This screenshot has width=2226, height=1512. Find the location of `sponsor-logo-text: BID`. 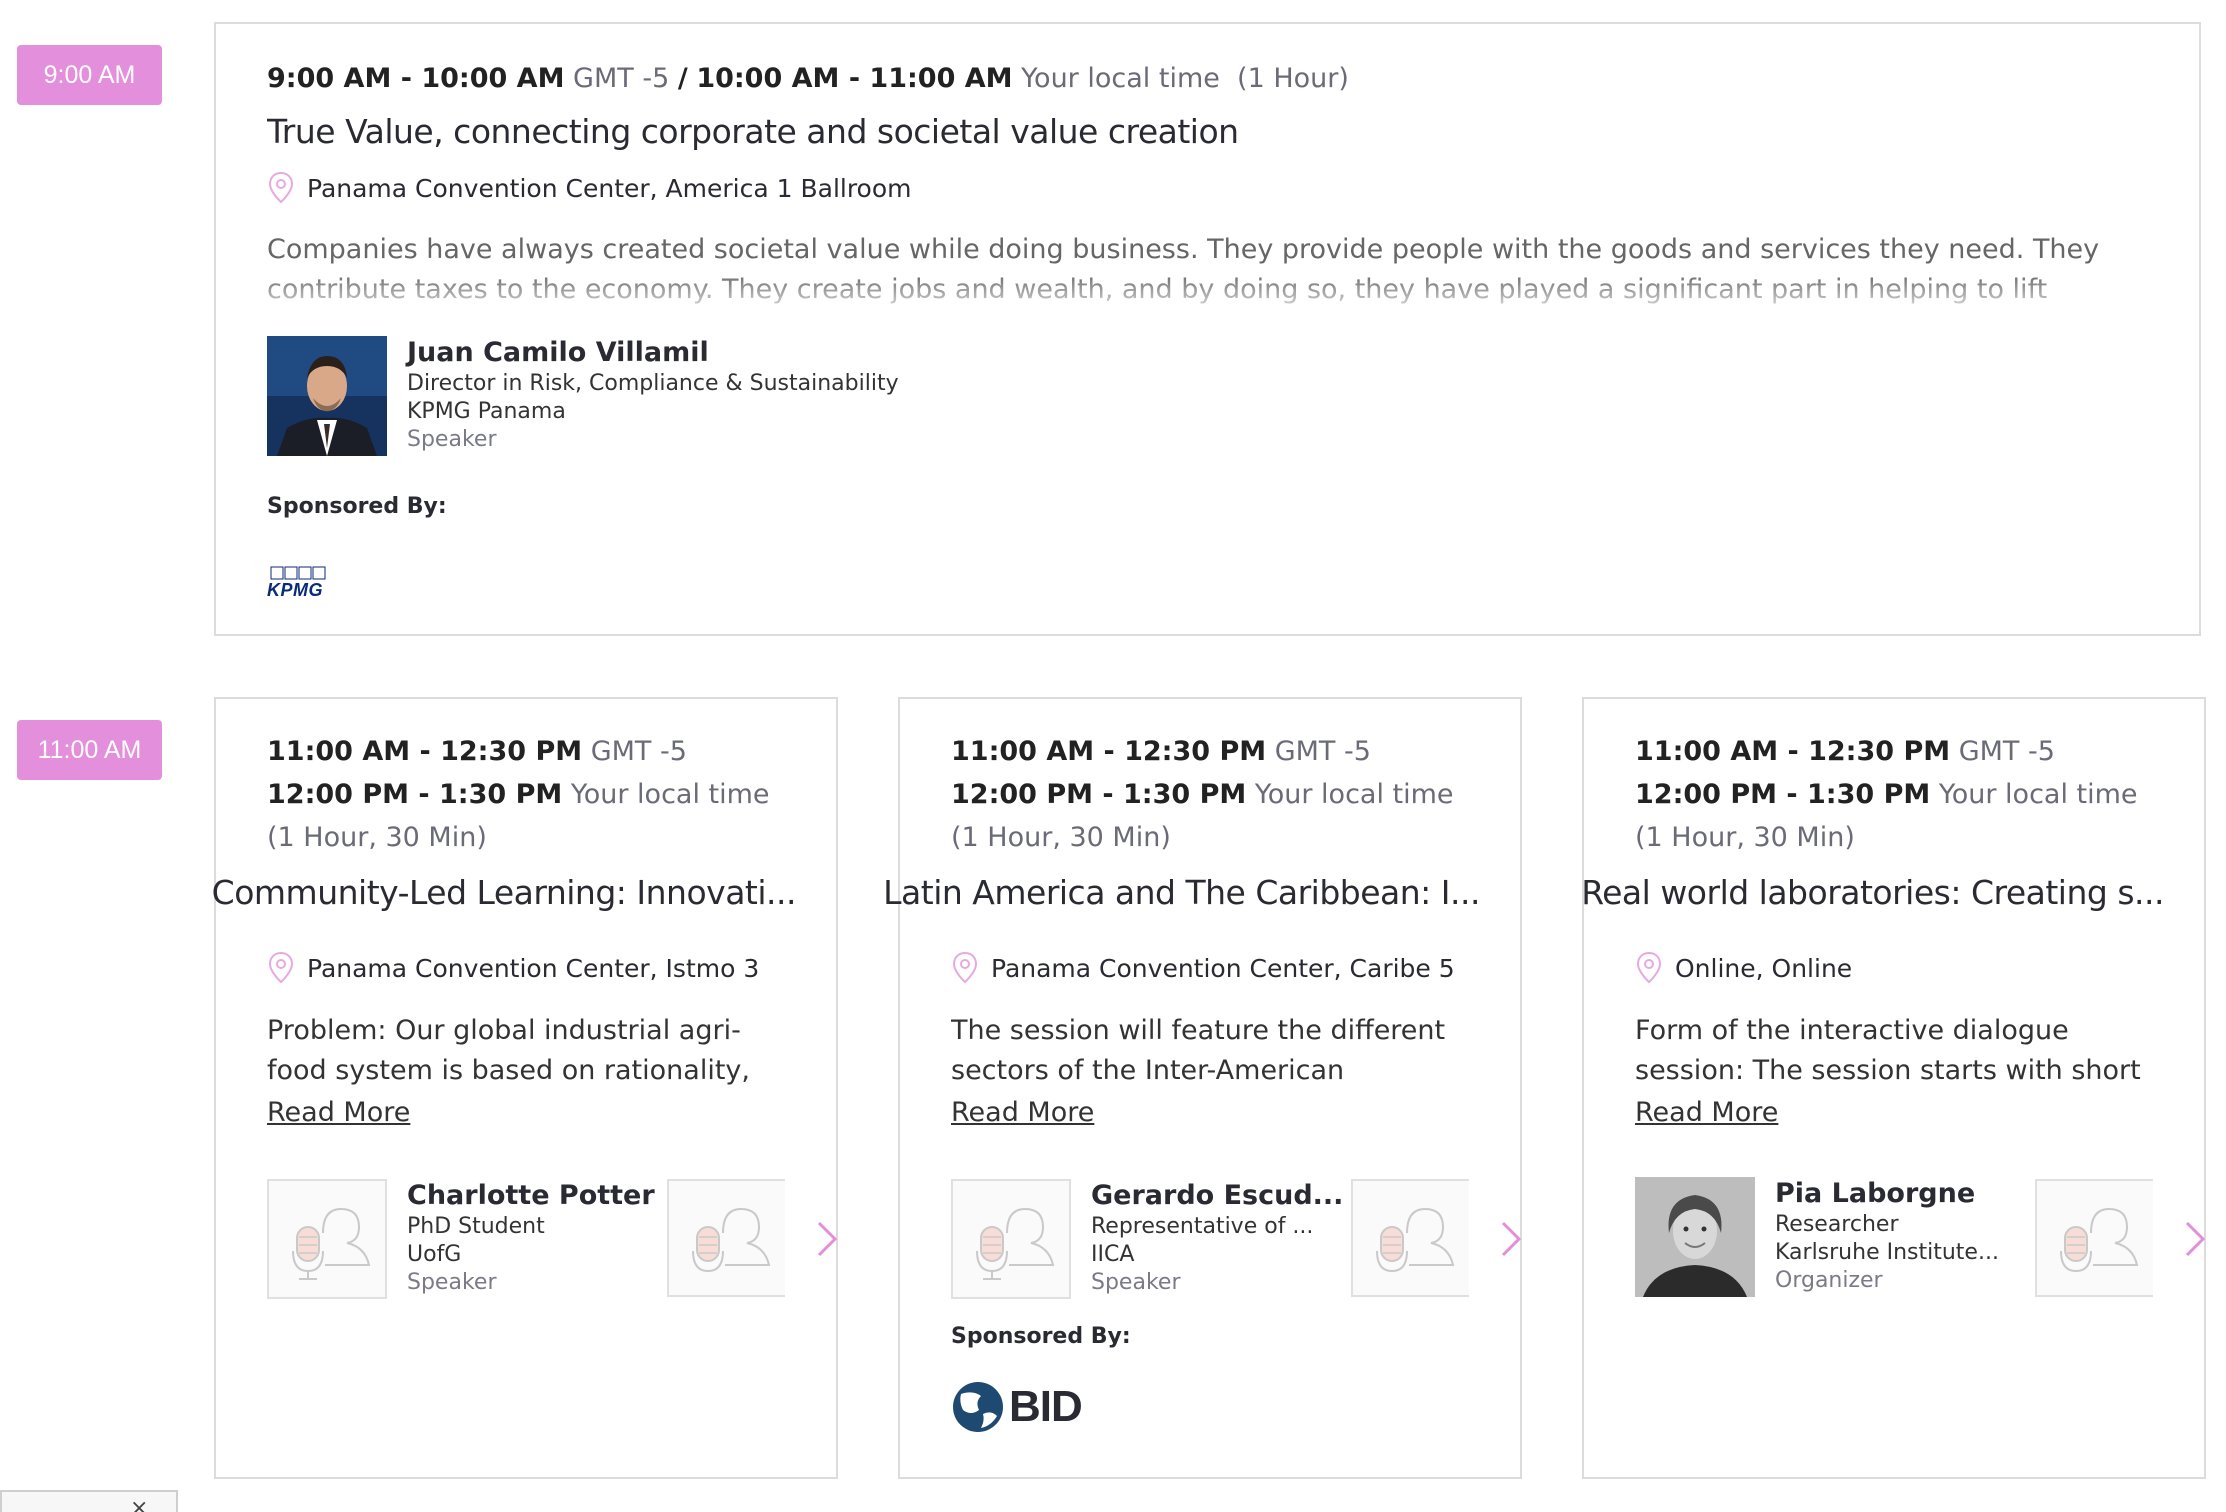

sponsor-logo-text: BID is located at coordinates (1046, 1406).